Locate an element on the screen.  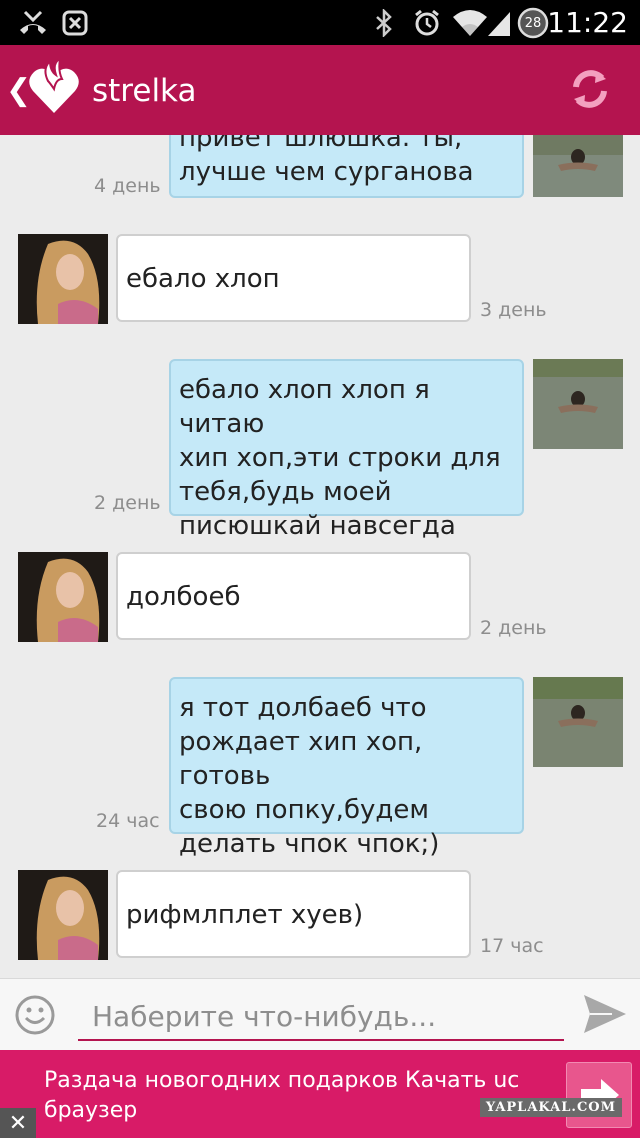
alarm-icon is located at coordinates (427, 23).